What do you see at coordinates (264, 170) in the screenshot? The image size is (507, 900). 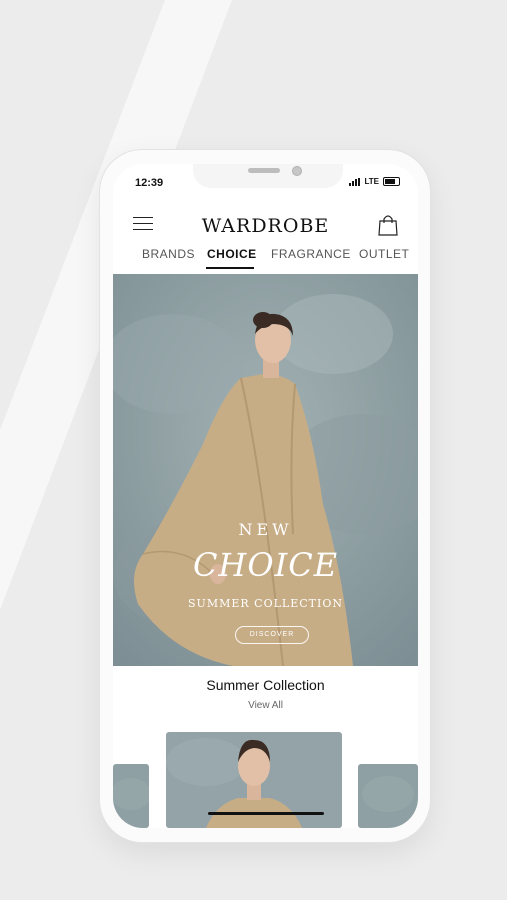 I see `speaker-icon` at bounding box center [264, 170].